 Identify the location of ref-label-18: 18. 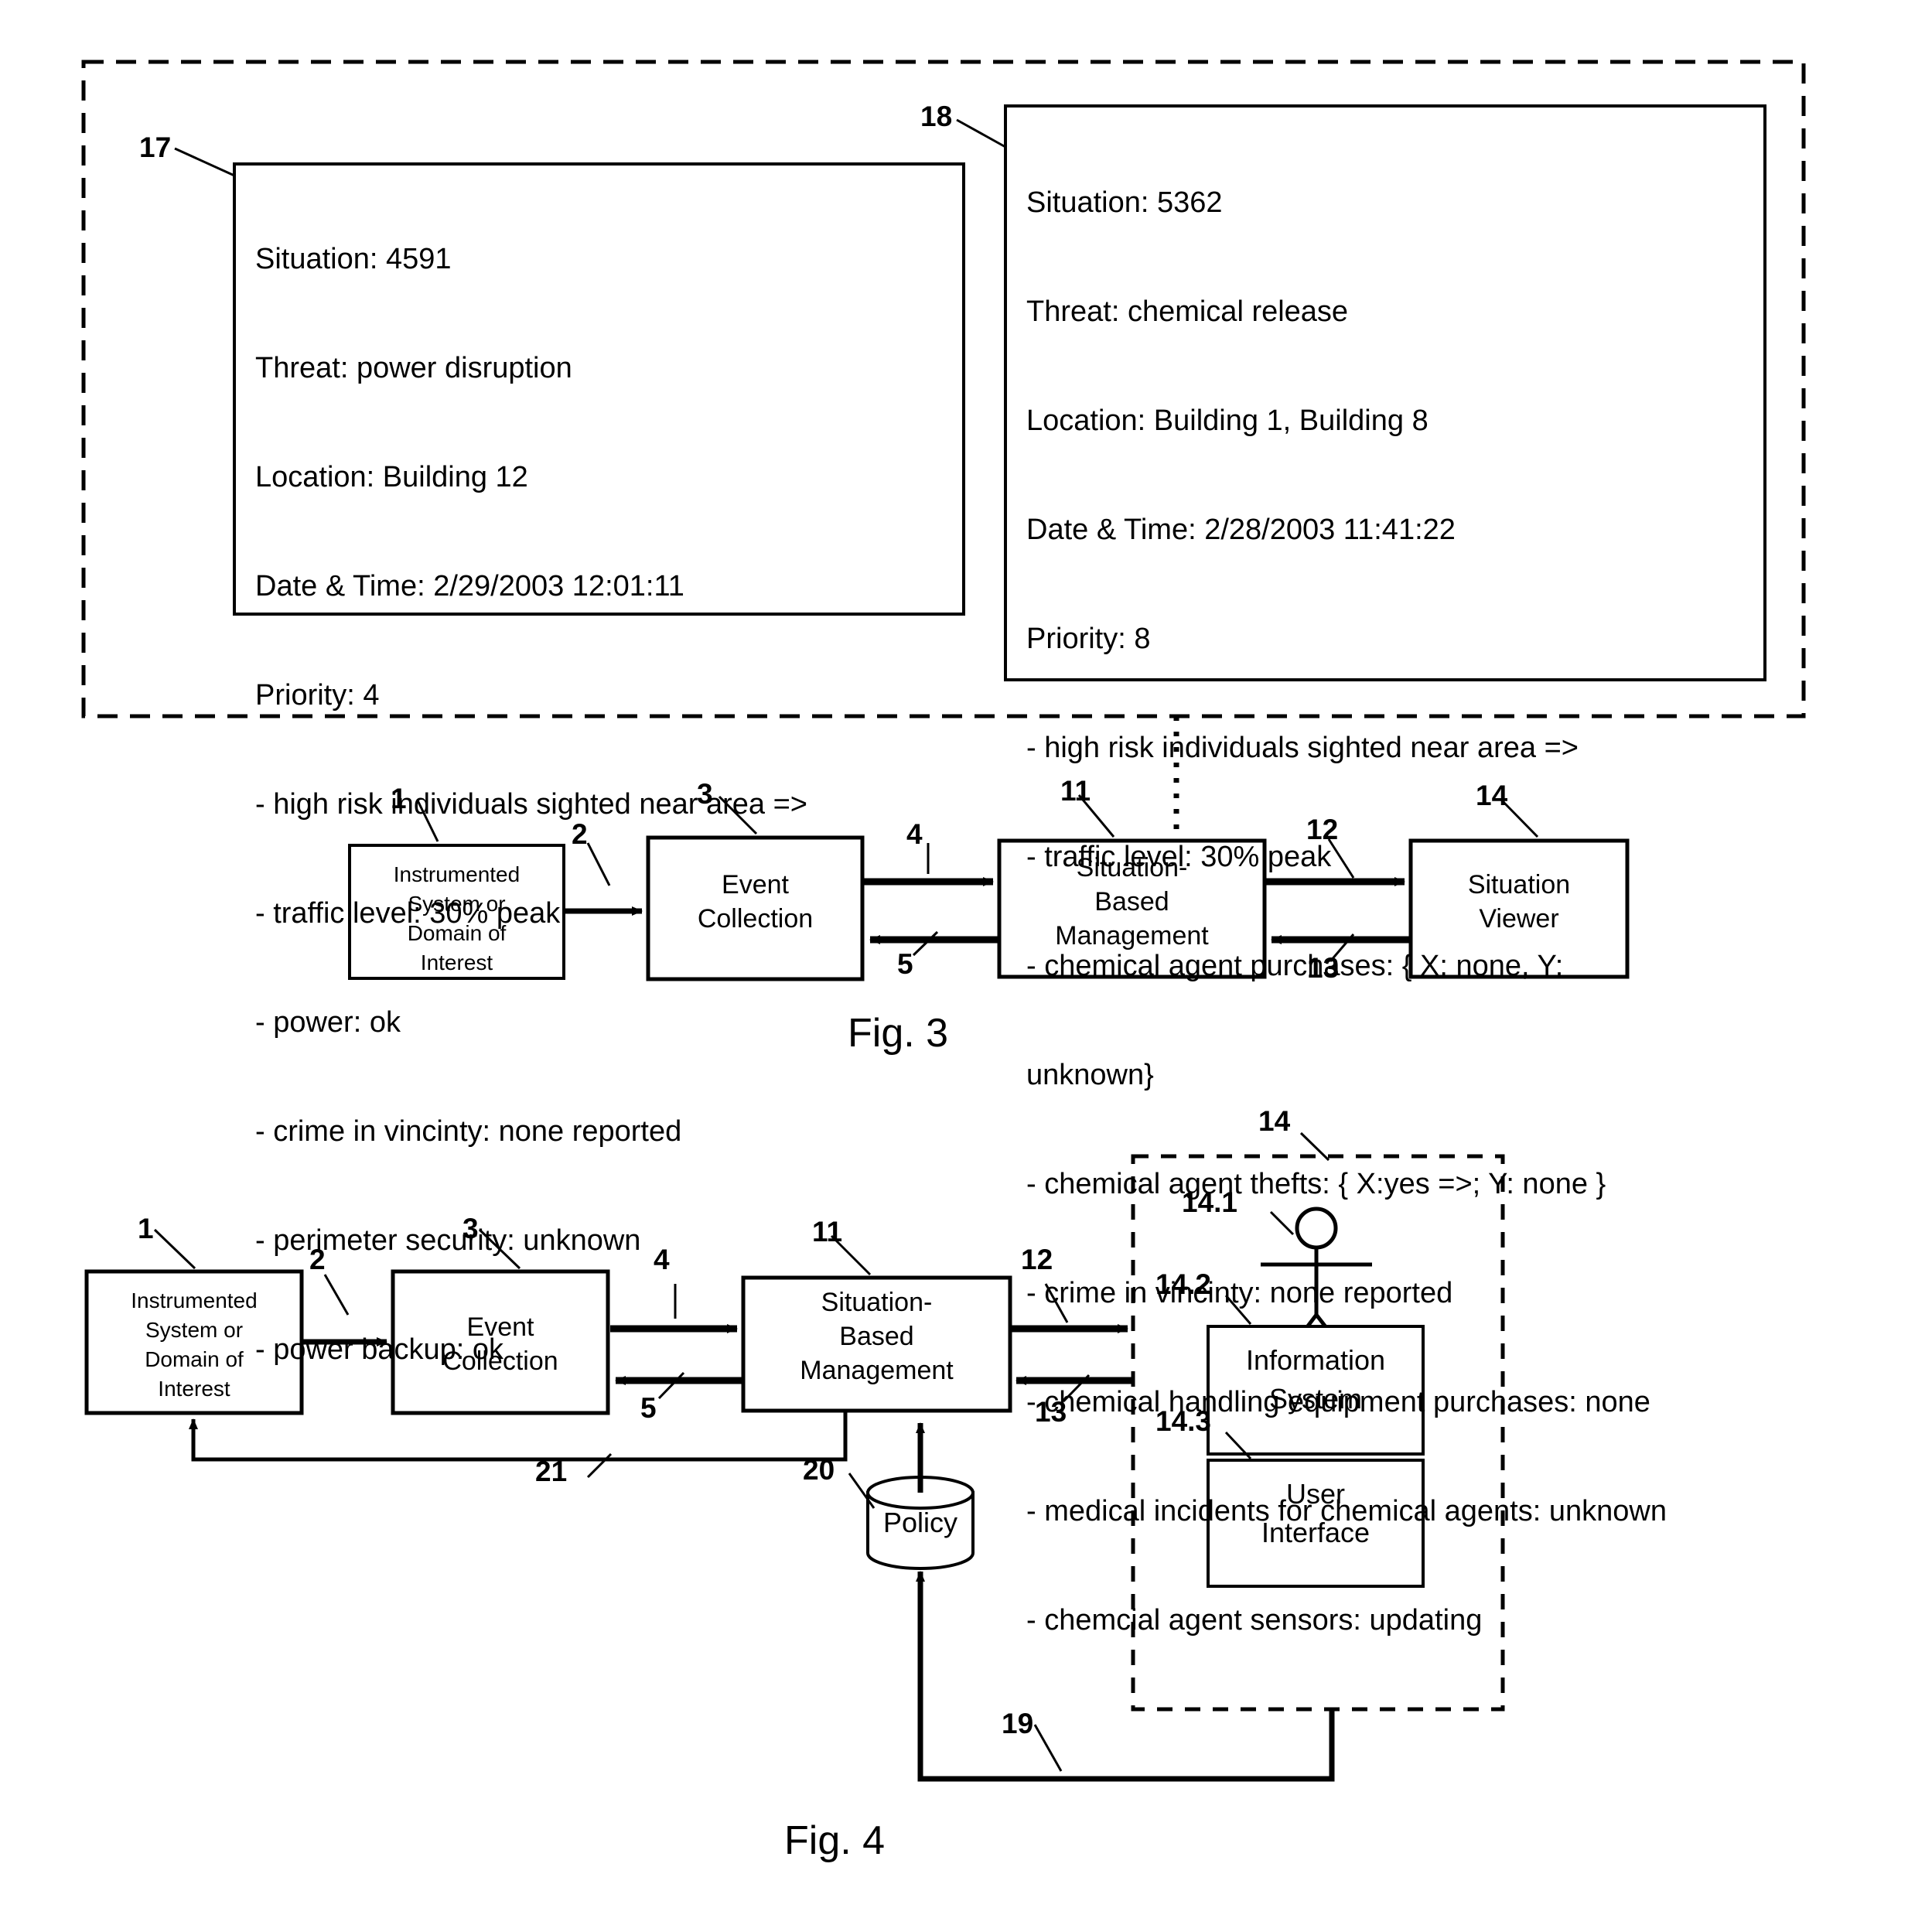
(936, 116).